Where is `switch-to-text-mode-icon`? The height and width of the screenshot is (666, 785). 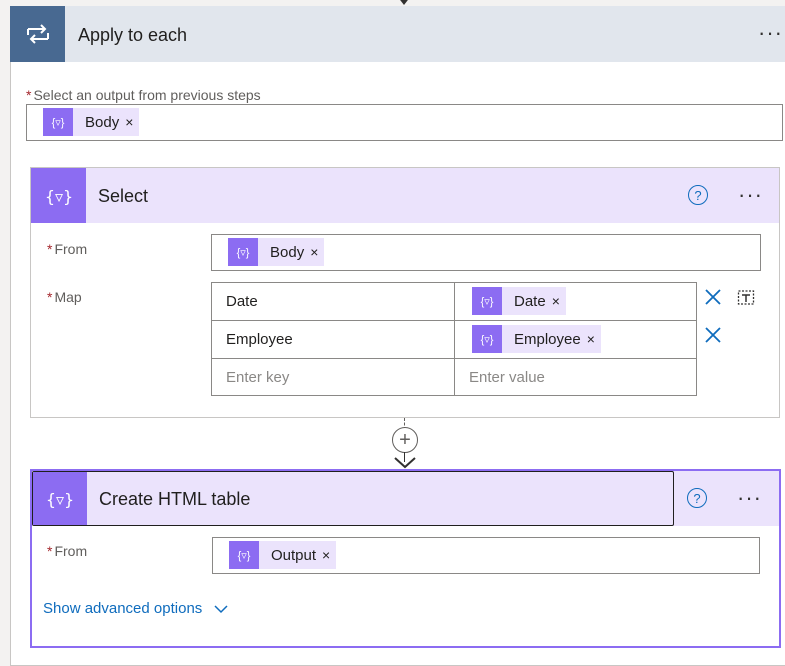
switch-to-text-mode-icon is located at coordinates (746, 299).